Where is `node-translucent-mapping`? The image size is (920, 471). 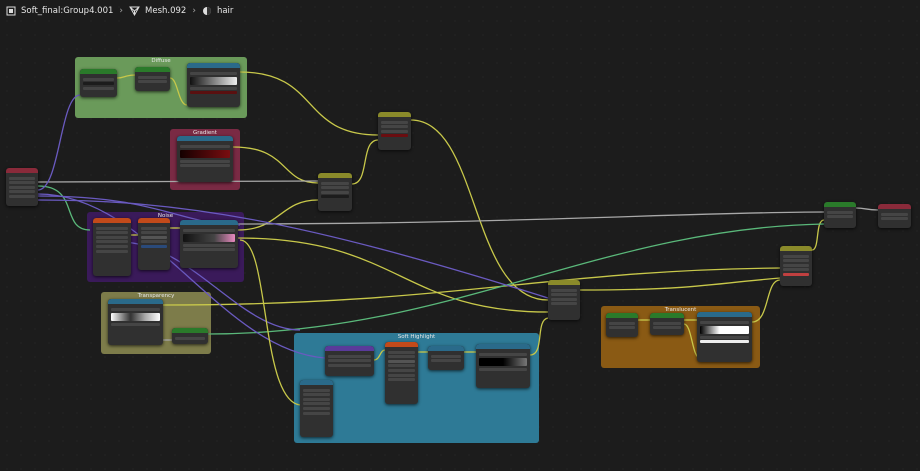 node-translucent-mapping is located at coordinates (667, 324).